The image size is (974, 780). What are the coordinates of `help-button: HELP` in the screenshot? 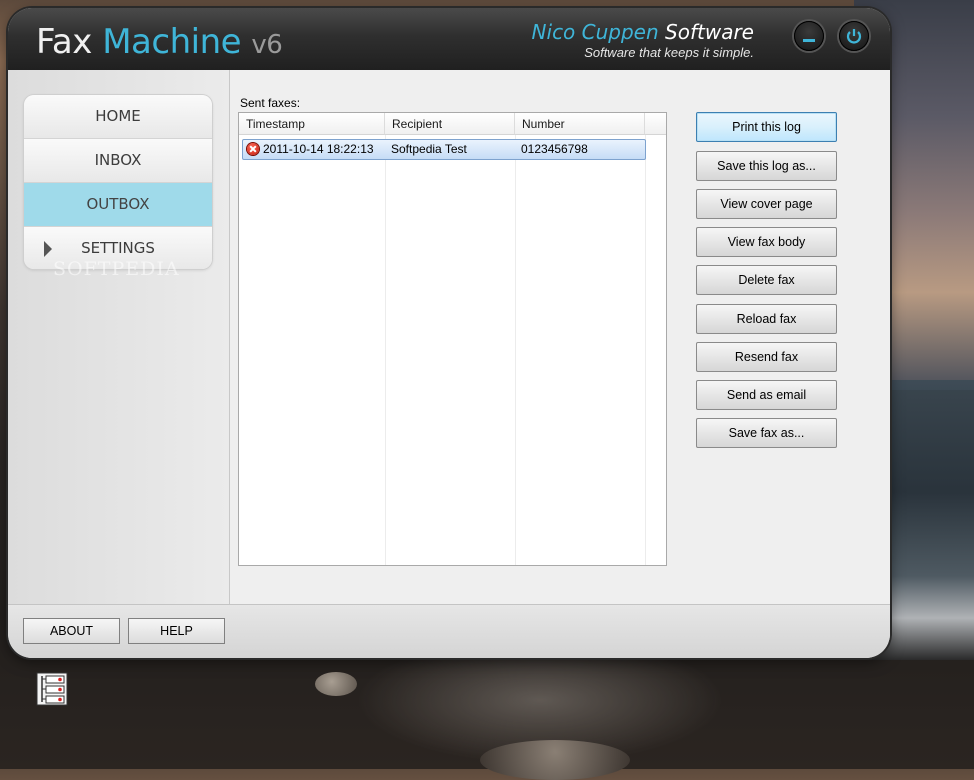 It's located at (176, 631).